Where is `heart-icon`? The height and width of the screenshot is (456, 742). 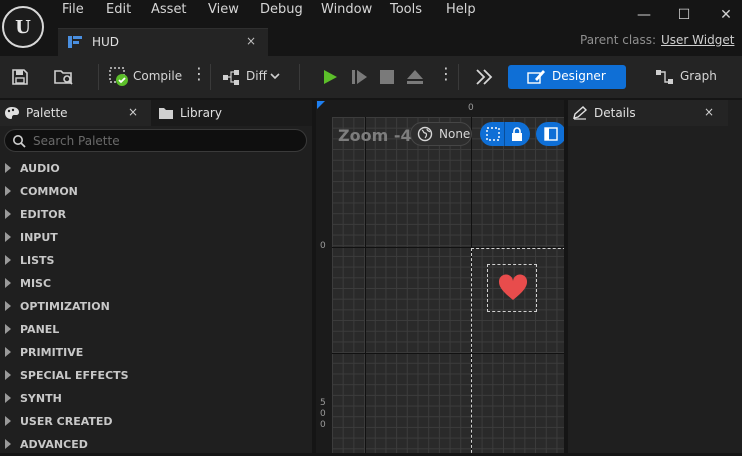
heart-icon is located at coordinates (513, 288).